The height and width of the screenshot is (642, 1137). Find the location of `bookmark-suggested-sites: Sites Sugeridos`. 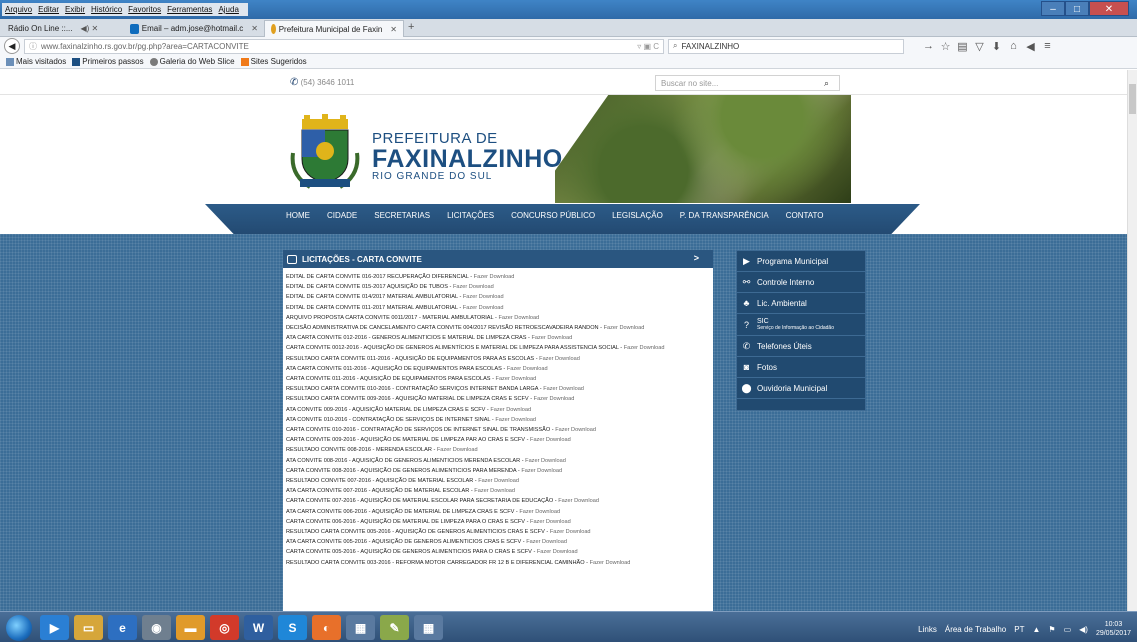

bookmark-suggested-sites: Sites Sugeridos is located at coordinates (273, 61).